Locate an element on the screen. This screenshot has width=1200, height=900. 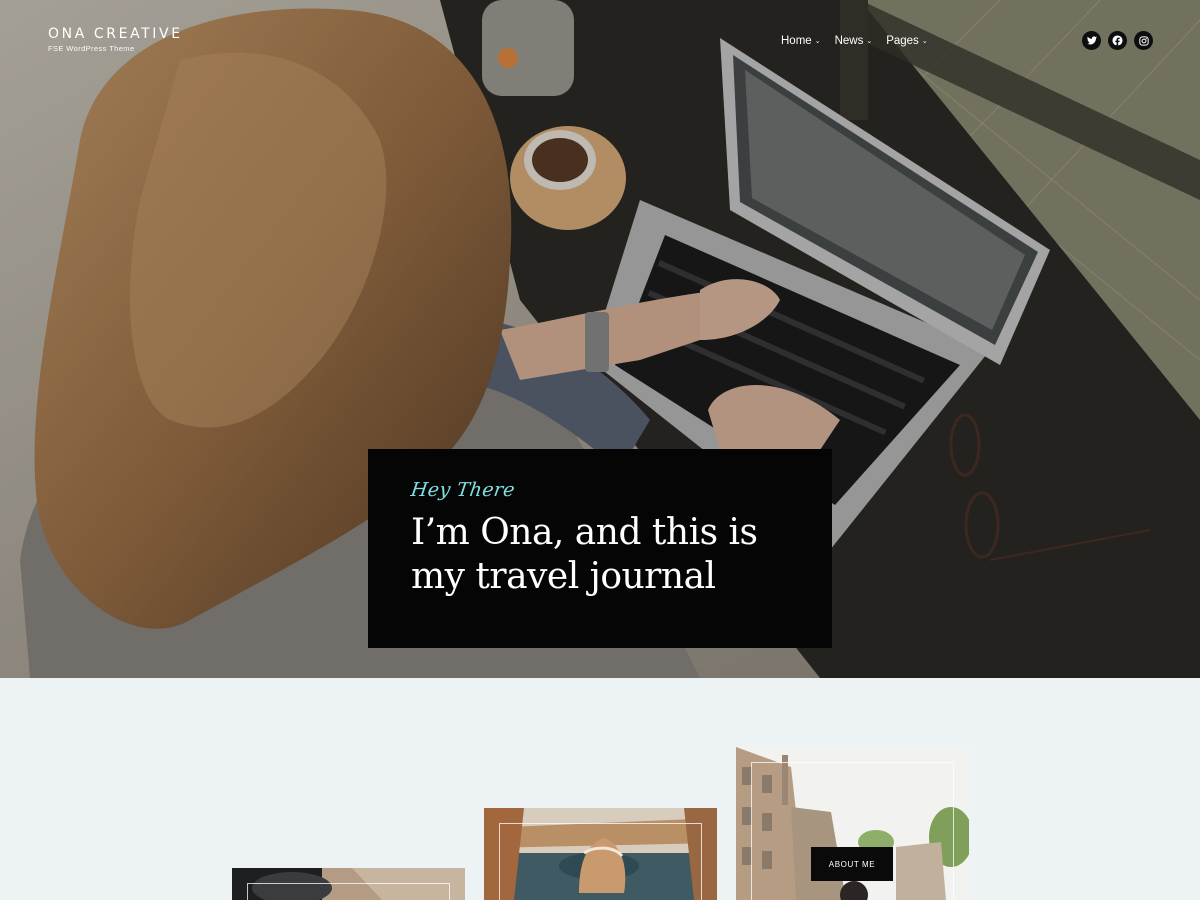
instagram-link is located at coordinates (1143, 40).